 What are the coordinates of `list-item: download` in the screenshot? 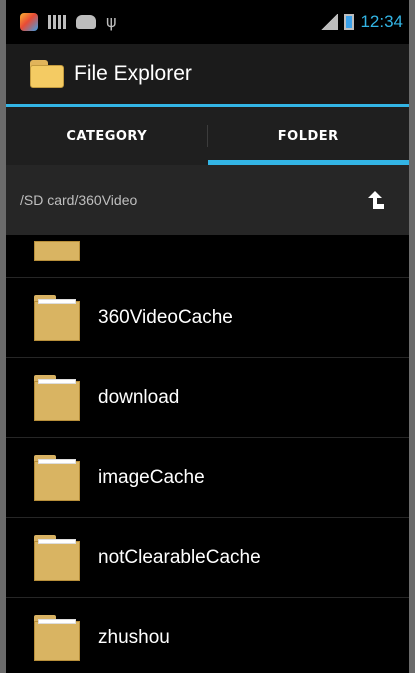 It's located at (207, 398).